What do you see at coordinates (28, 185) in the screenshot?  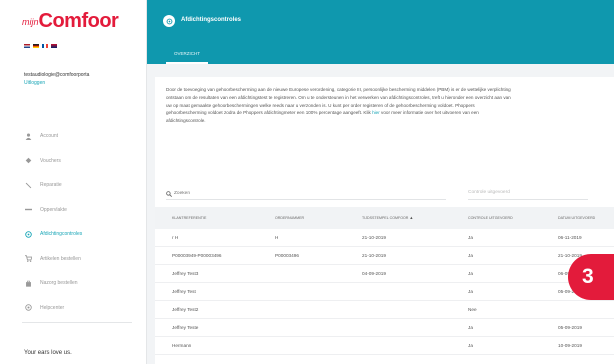 I see `wrench-icon` at bounding box center [28, 185].